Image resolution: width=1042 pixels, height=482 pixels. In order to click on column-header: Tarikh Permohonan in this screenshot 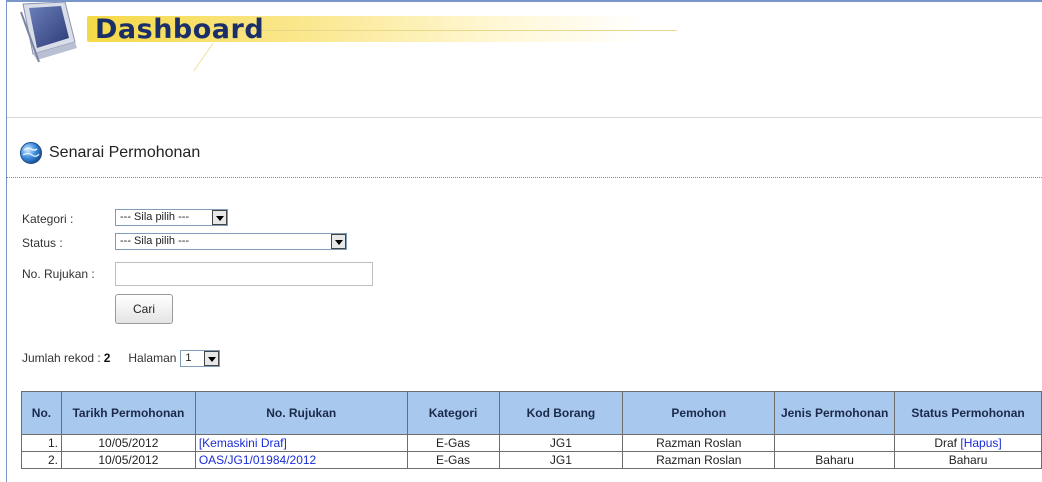, I will do `click(128, 413)`.